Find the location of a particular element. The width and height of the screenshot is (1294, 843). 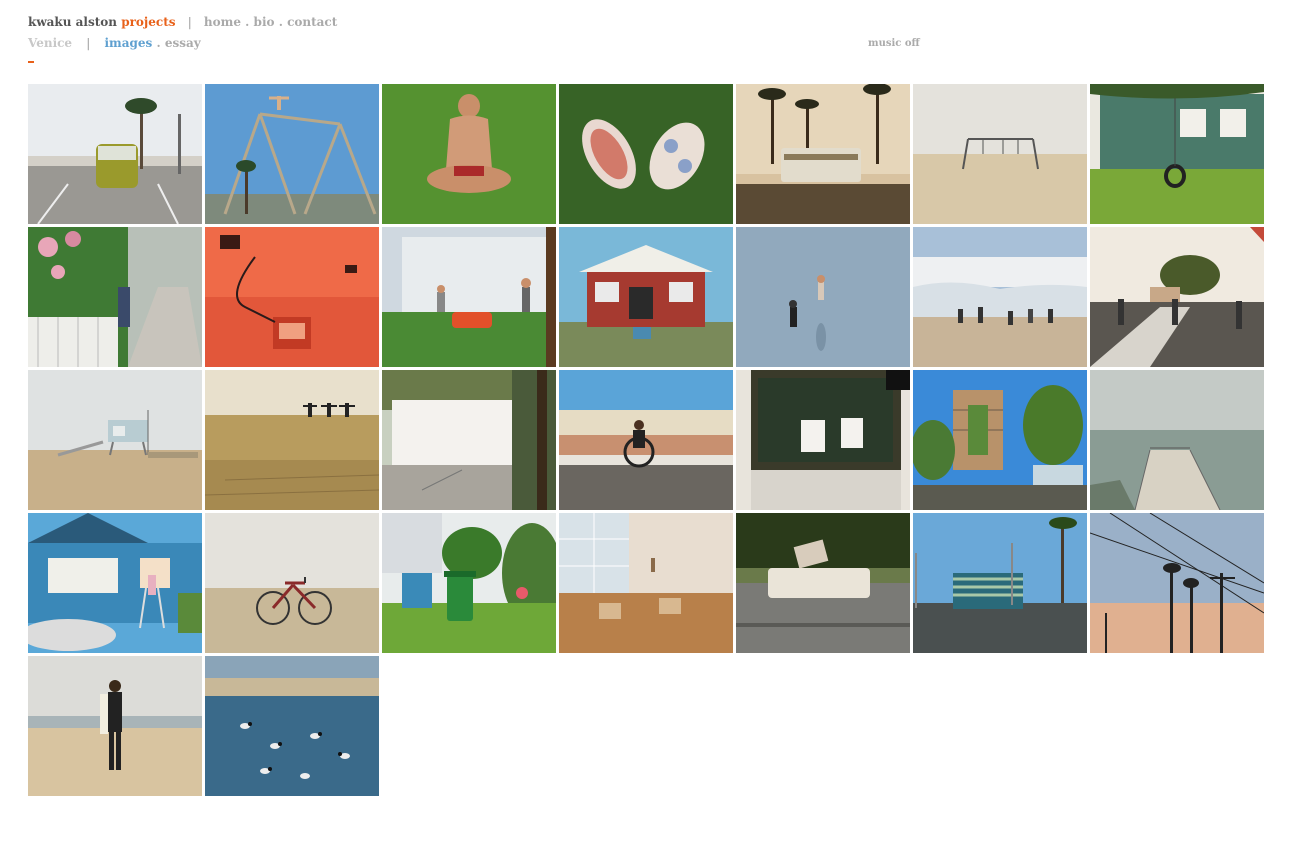

thumbnail-rv-palms-sunset is located at coordinates (823, 154).